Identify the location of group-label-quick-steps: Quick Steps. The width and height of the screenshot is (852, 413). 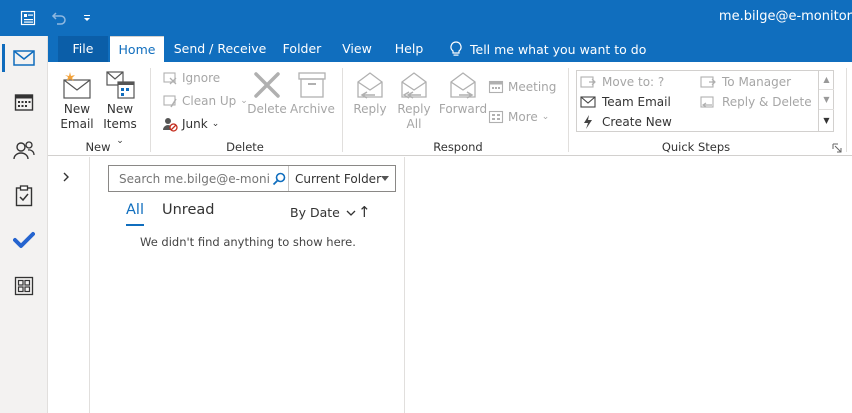
(696, 147).